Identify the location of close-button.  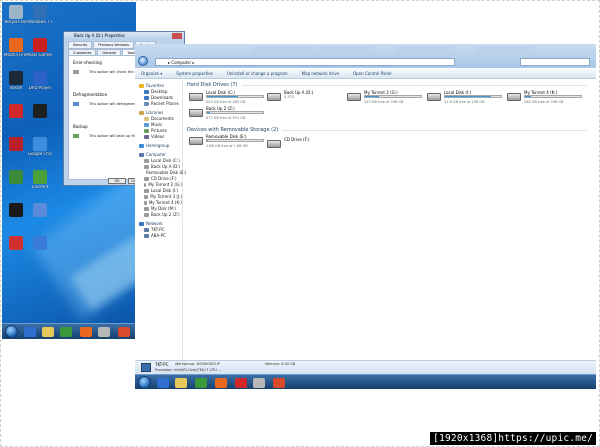
(177, 36).